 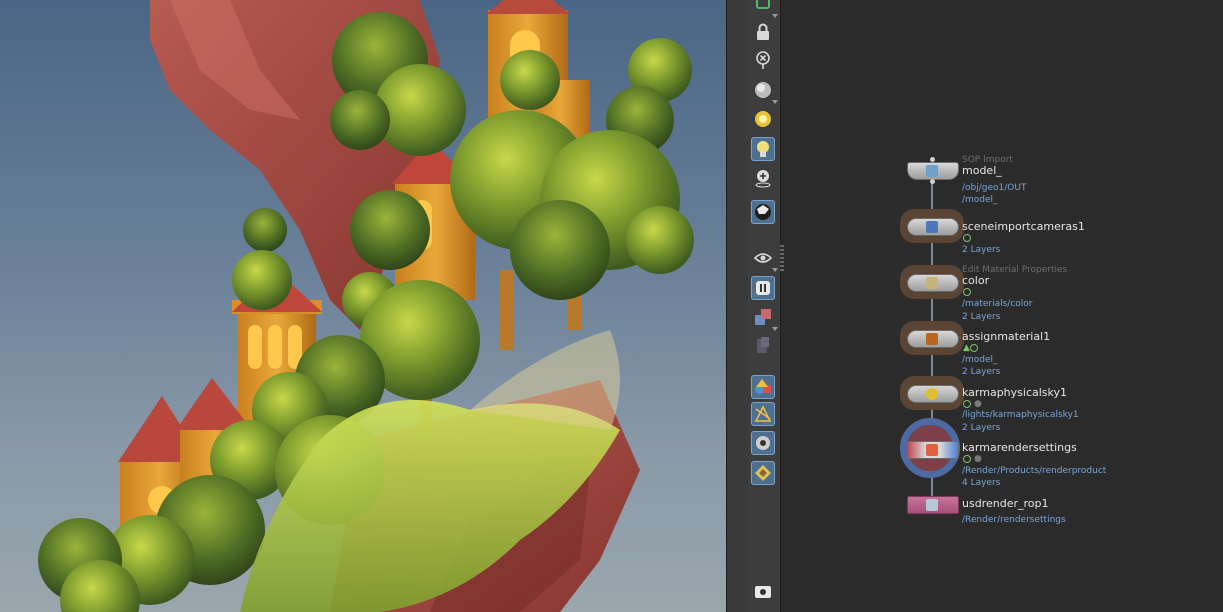 I want to click on node-name: color, so click(x=975, y=280).